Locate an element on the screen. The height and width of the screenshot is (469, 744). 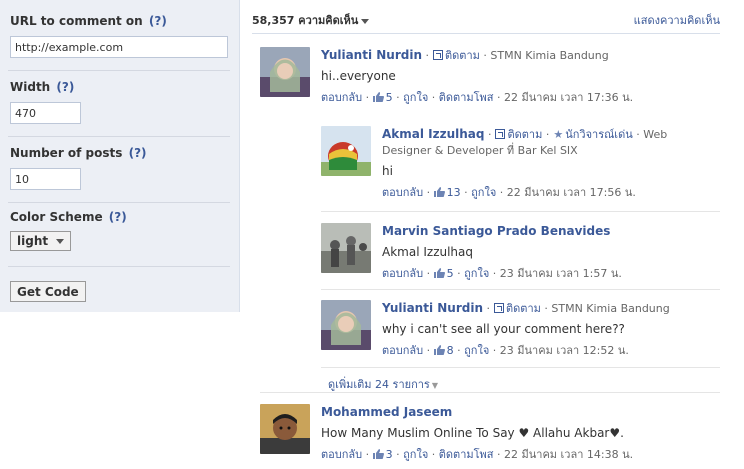
author-name: Marvin Santiago Prado Benavides is located at coordinates (496, 231).